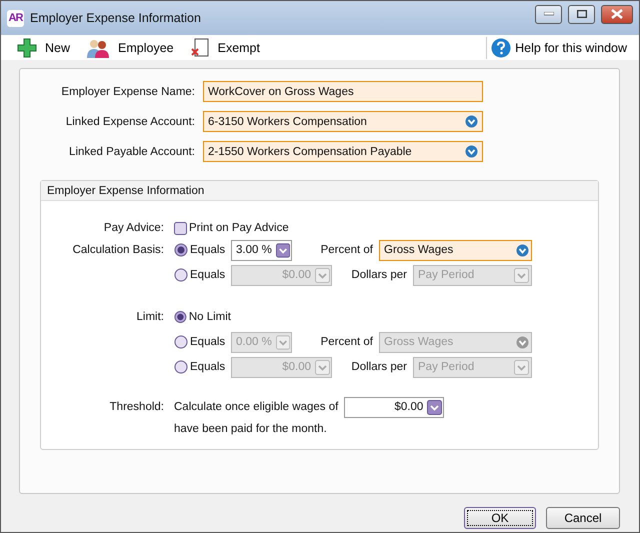  I want to click on amount-field: 3.00 %, so click(261, 250).